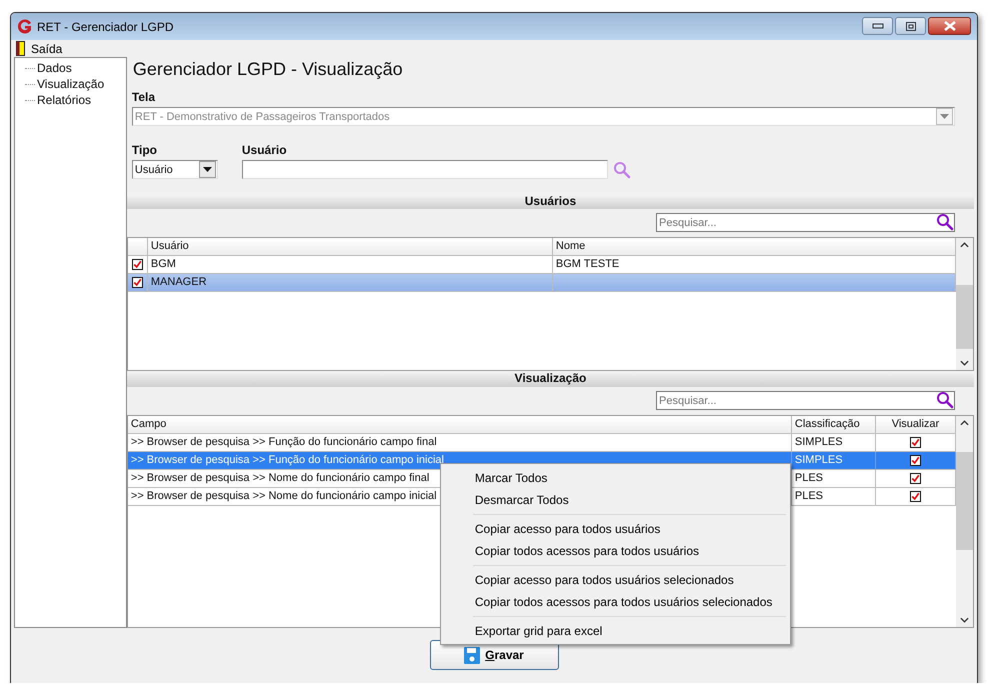  What do you see at coordinates (550, 378) in the screenshot?
I see `section-header: Visualização` at bounding box center [550, 378].